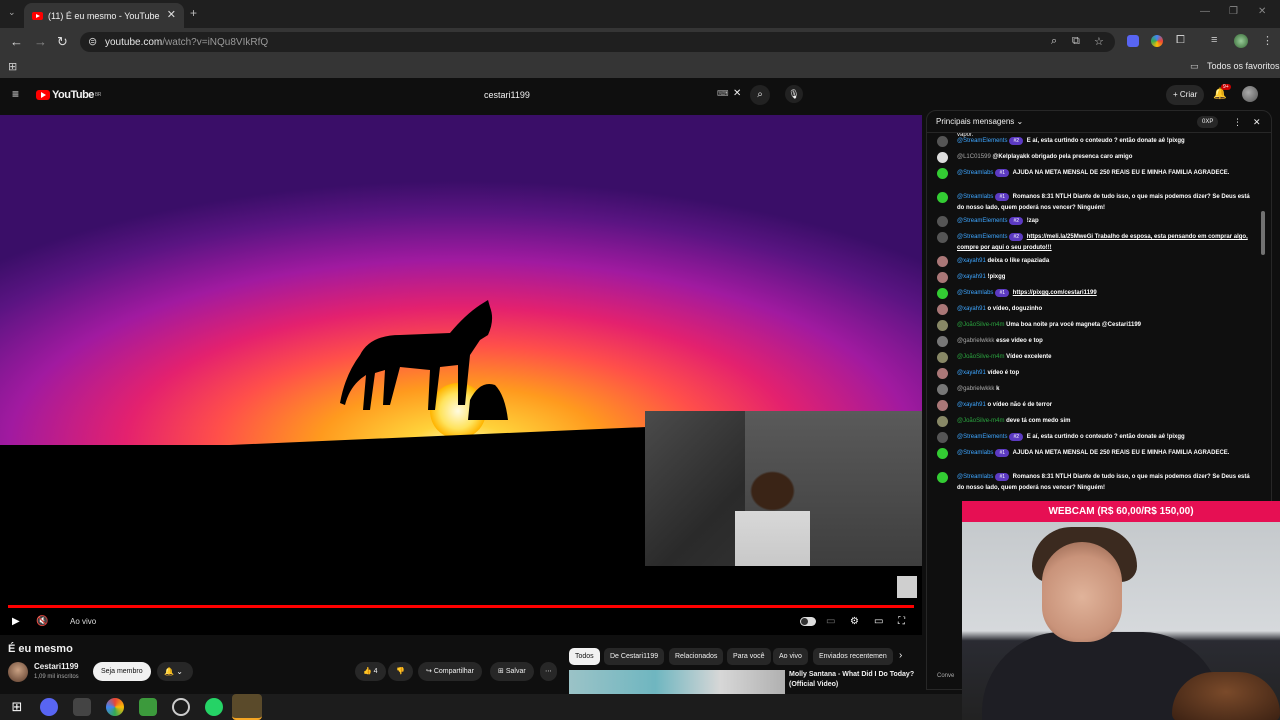 The height and width of the screenshot is (720, 1280). I want to click on related-video-thumbnail, so click(677, 682).